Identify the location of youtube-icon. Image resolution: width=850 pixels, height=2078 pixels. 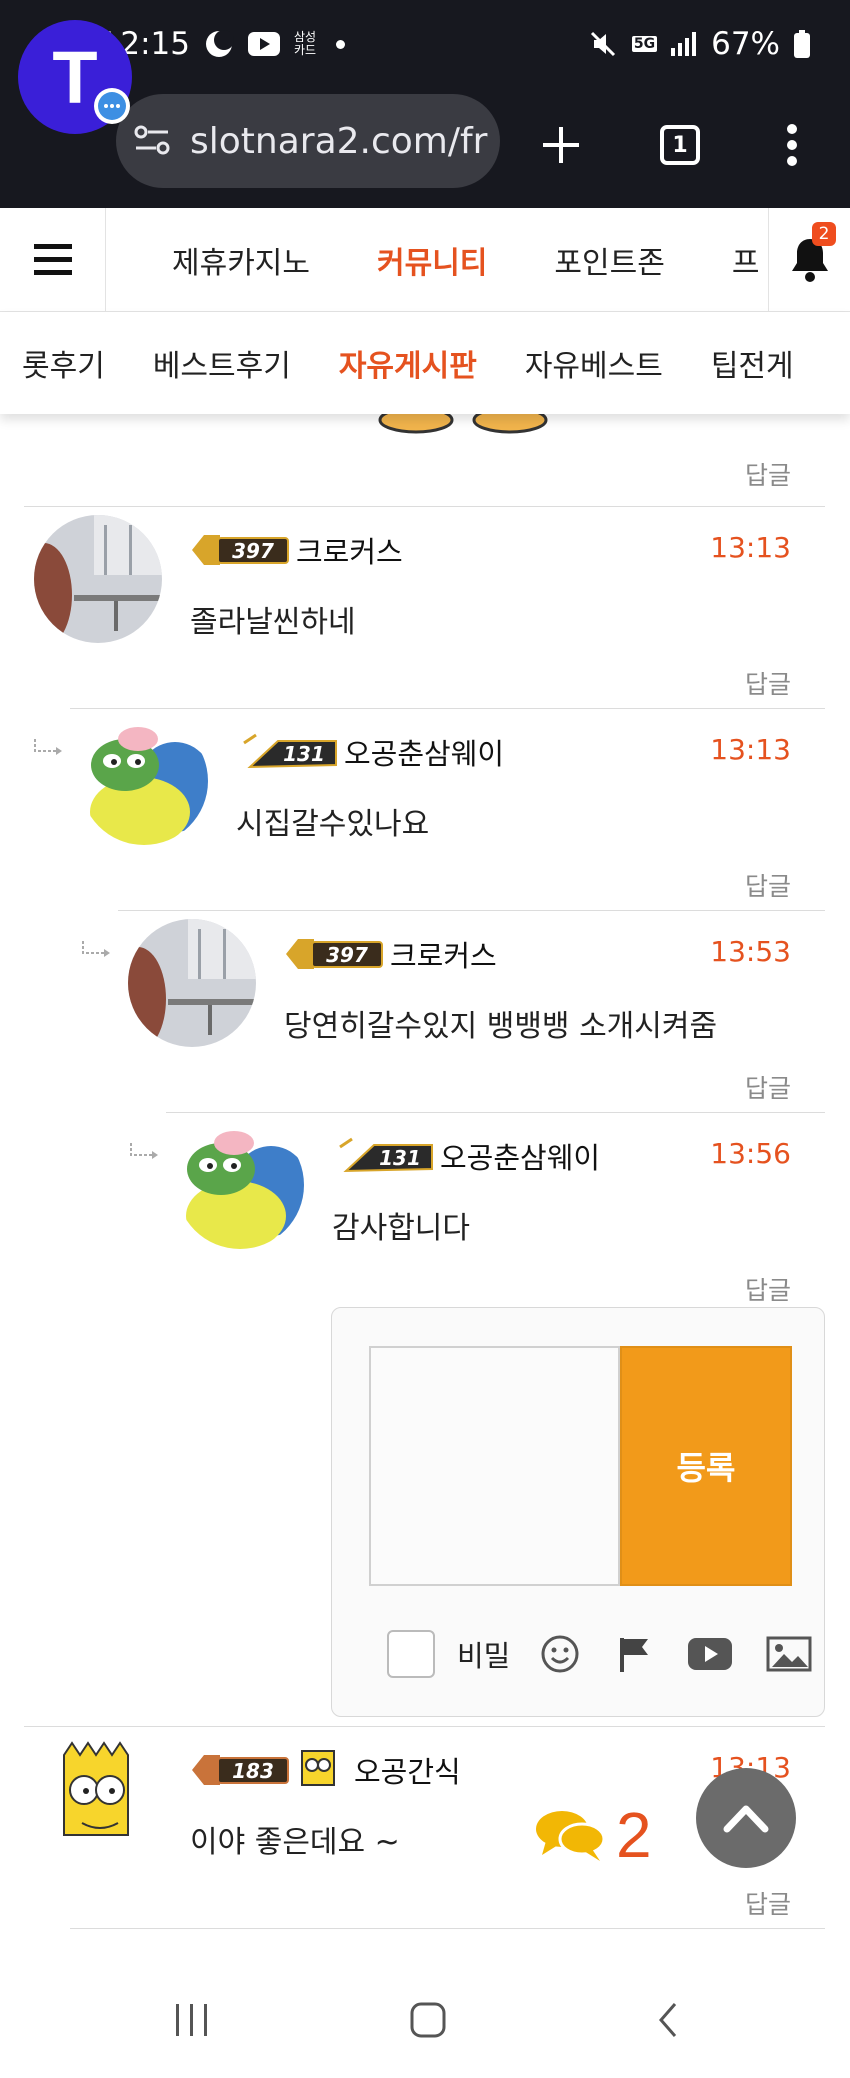
(264, 44).